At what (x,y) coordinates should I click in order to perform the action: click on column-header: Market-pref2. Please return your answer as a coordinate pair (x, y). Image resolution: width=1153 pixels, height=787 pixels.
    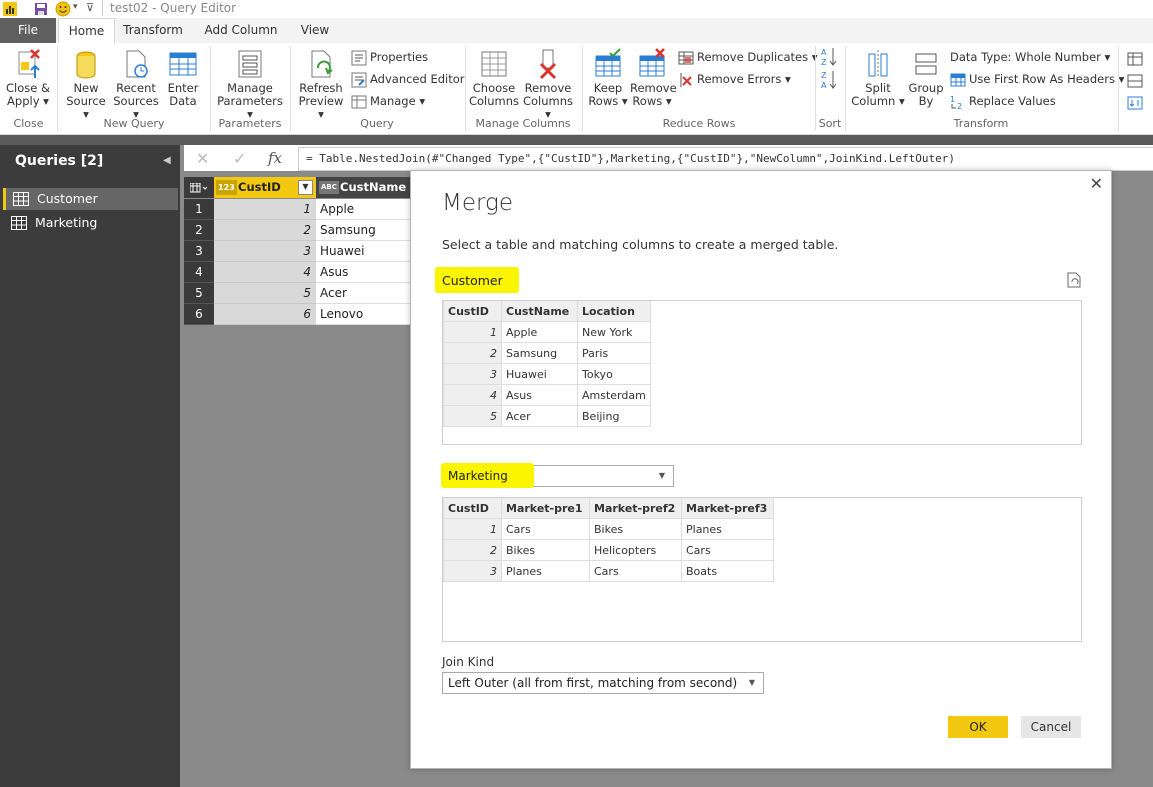
    Looking at the image, I should click on (635, 508).